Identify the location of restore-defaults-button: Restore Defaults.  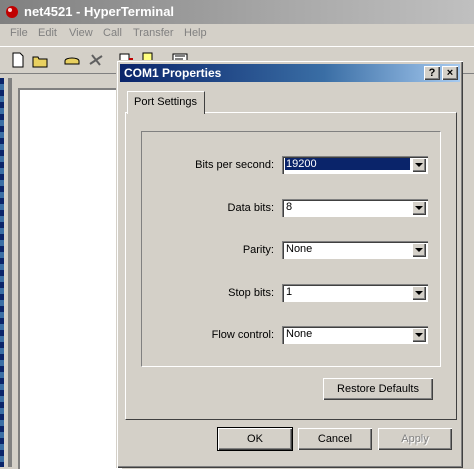
(378, 389).